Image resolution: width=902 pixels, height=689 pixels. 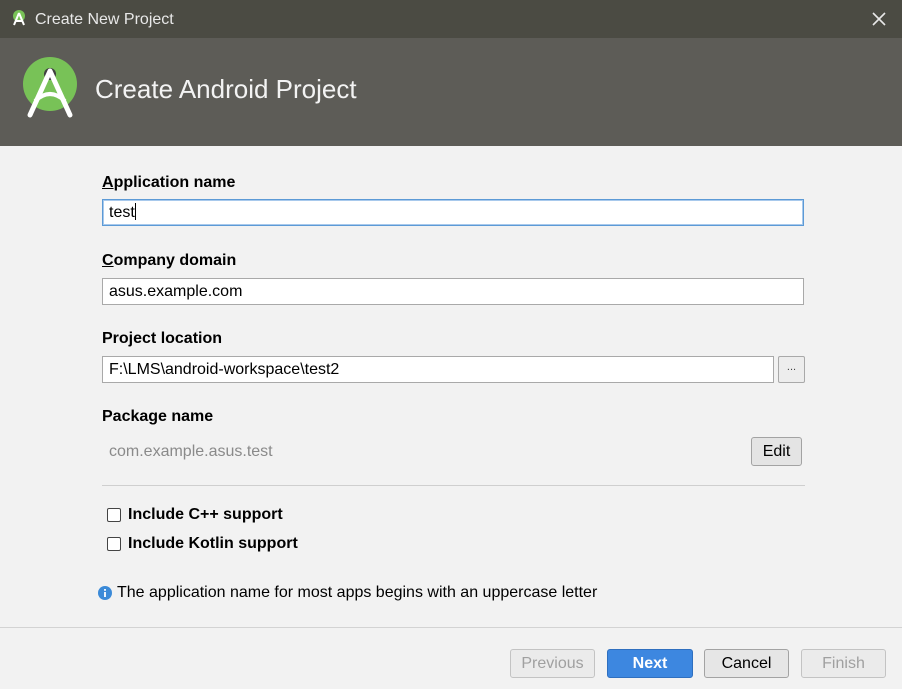 What do you see at coordinates (843, 663) in the screenshot?
I see `finish-button: Finish` at bounding box center [843, 663].